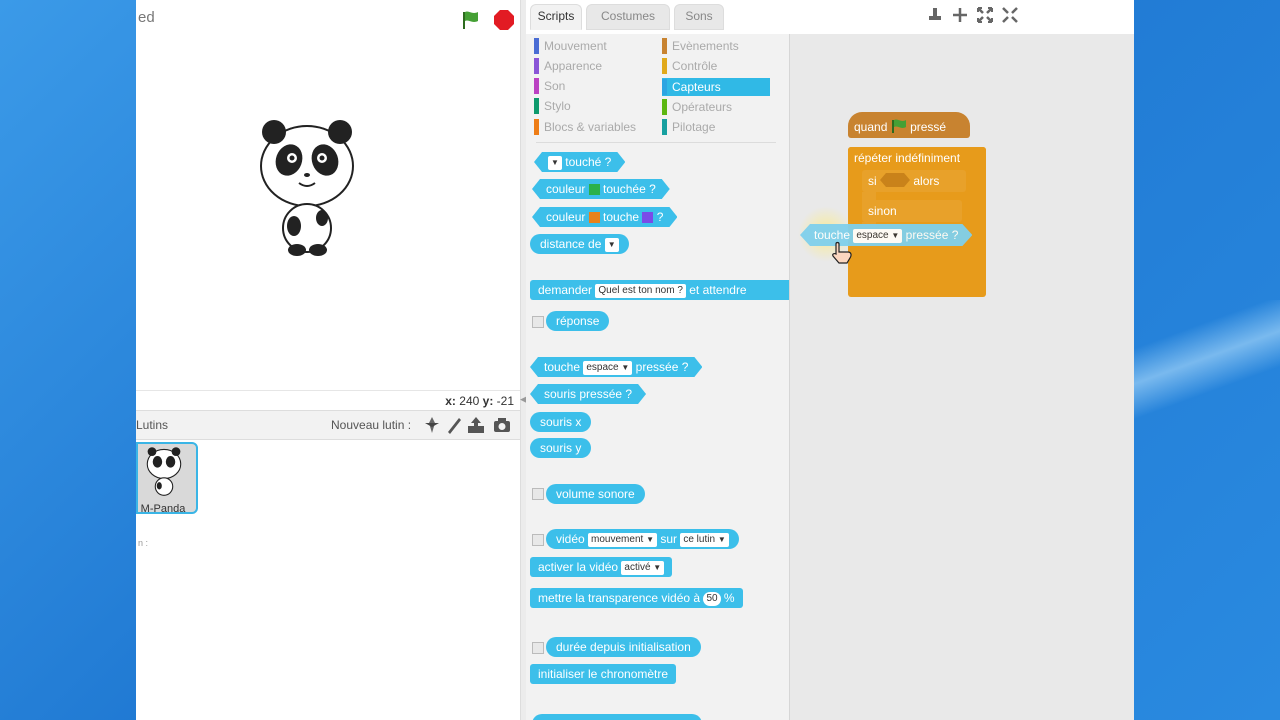  What do you see at coordinates (589, 127) in the screenshot?
I see `category-variables: Blocs & variables` at bounding box center [589, 127].